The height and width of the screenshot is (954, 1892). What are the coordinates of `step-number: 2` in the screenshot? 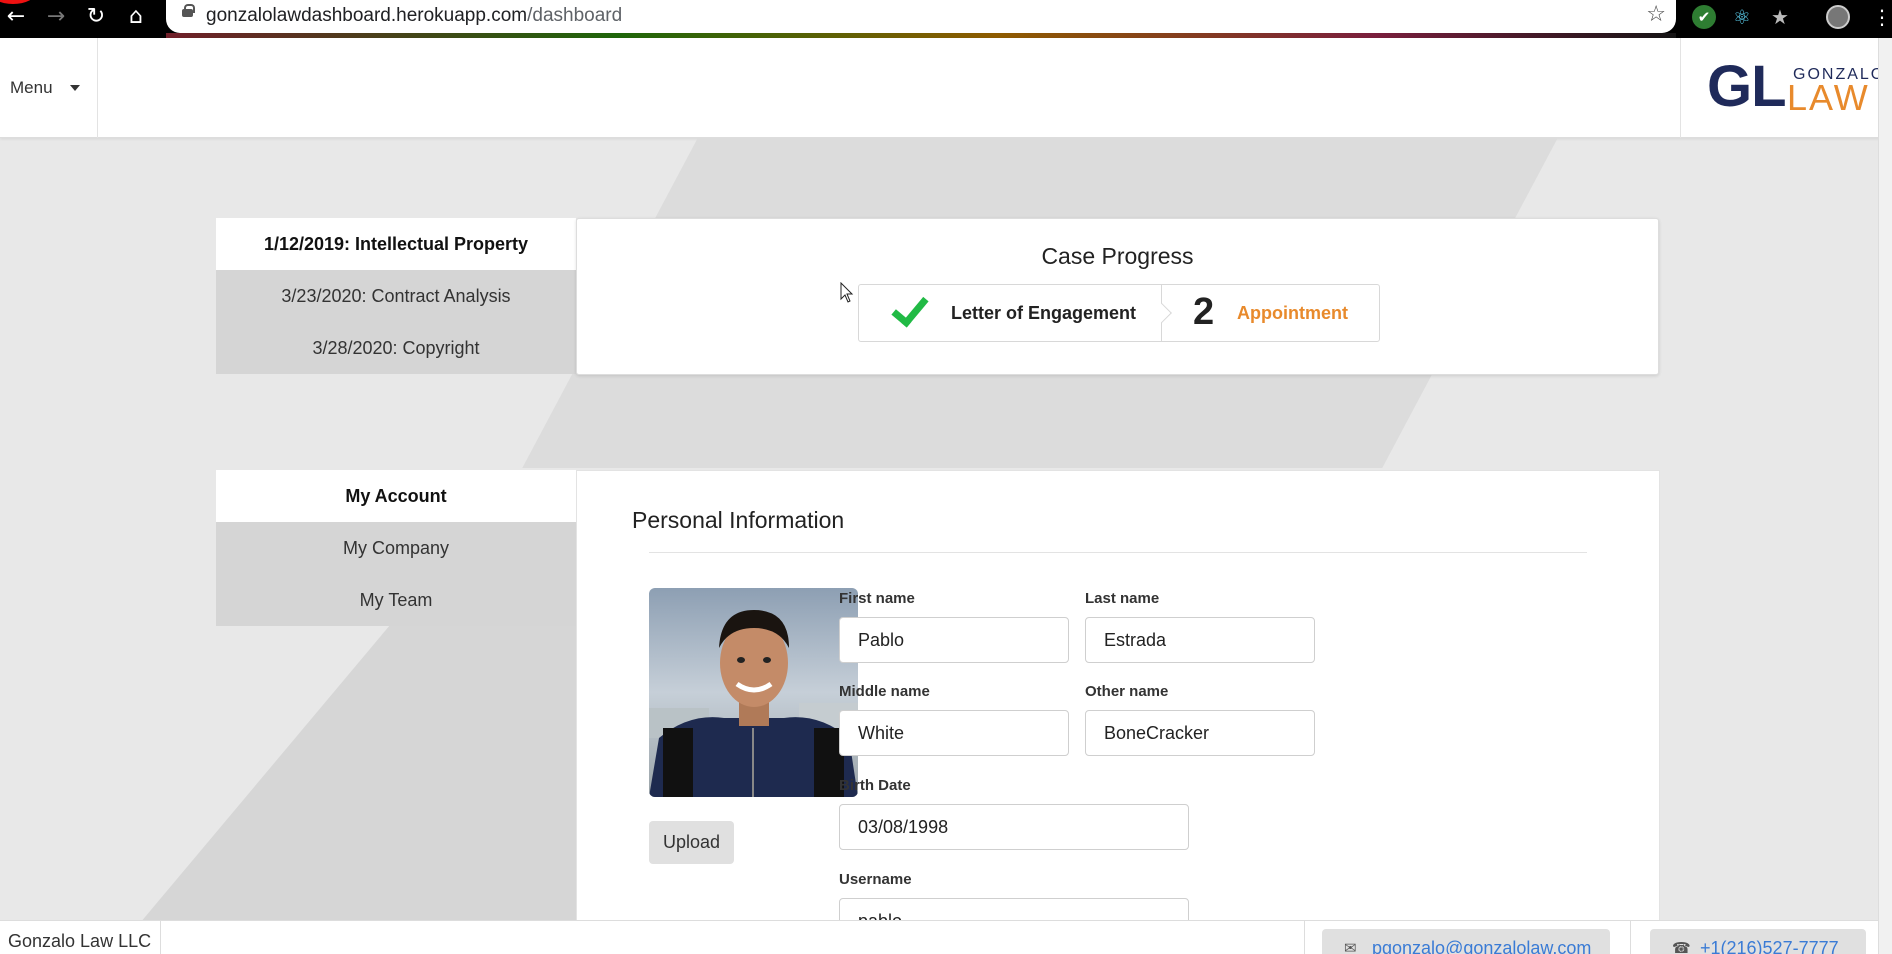 It's located at (1204, 312).